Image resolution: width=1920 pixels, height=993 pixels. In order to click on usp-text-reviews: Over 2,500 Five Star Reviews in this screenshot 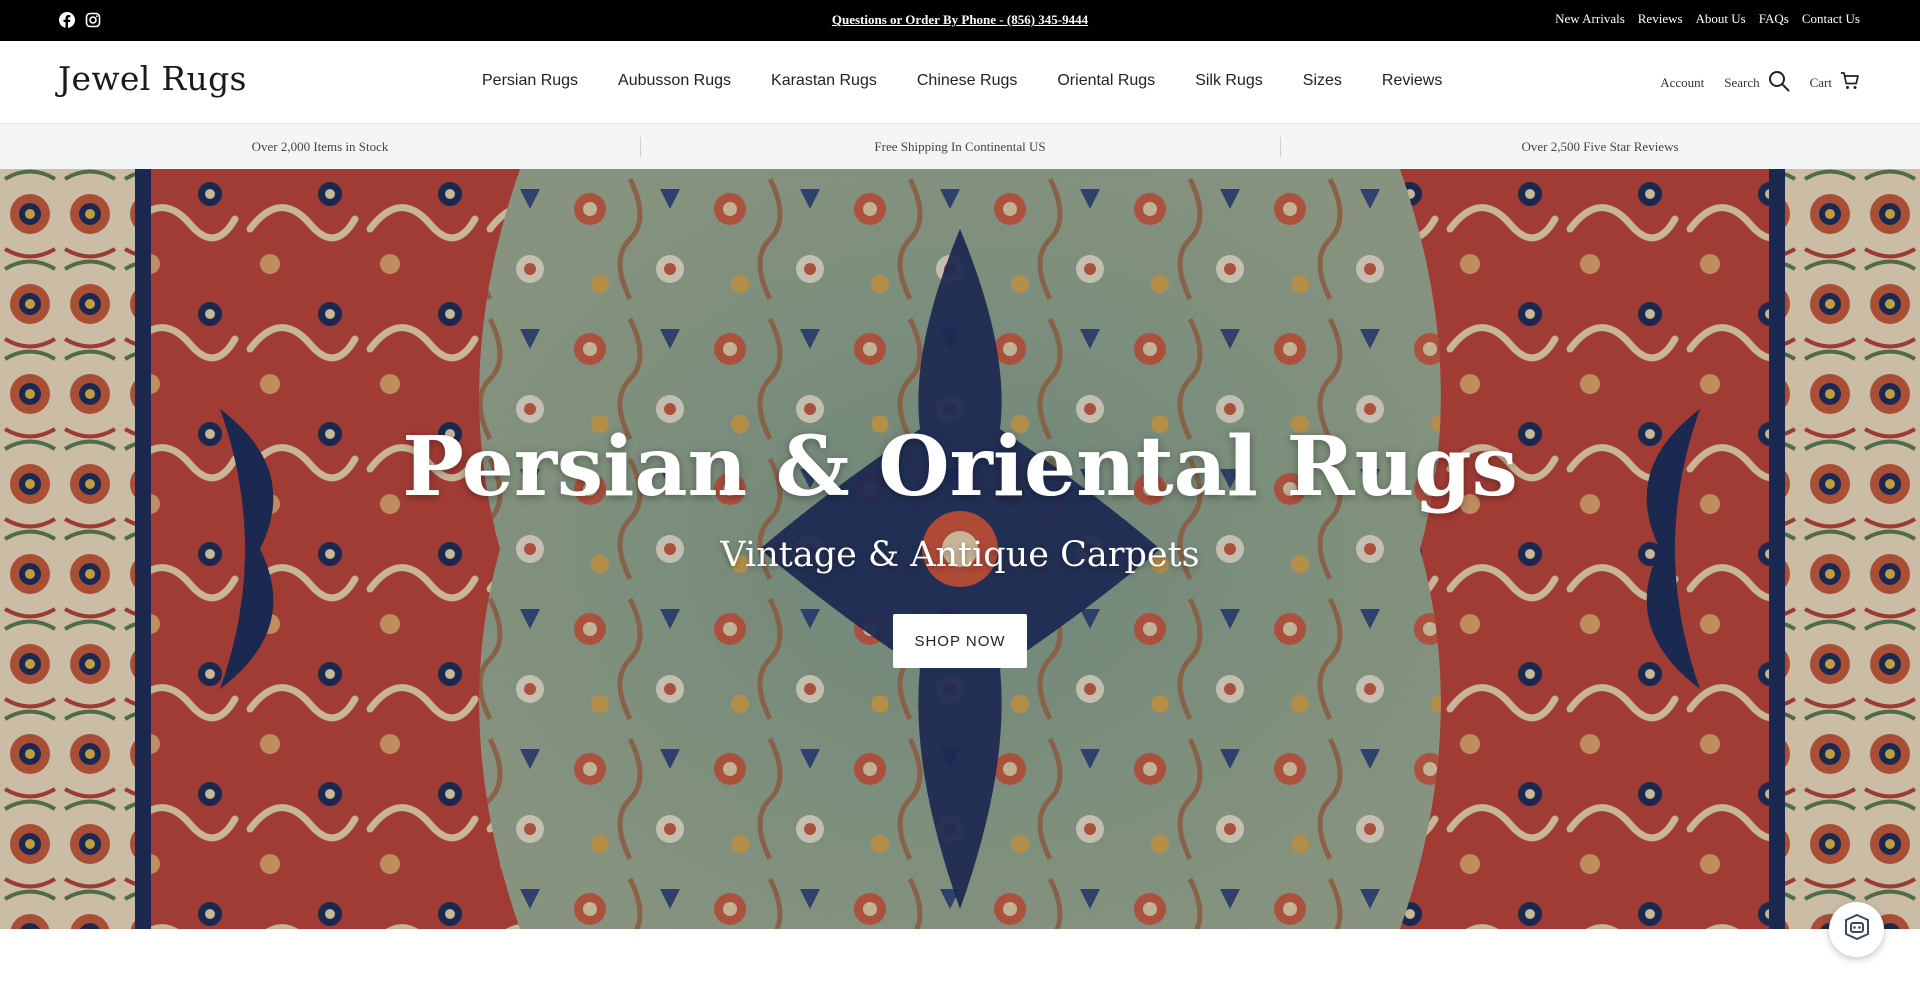, I will do `click(1600, 146)`.